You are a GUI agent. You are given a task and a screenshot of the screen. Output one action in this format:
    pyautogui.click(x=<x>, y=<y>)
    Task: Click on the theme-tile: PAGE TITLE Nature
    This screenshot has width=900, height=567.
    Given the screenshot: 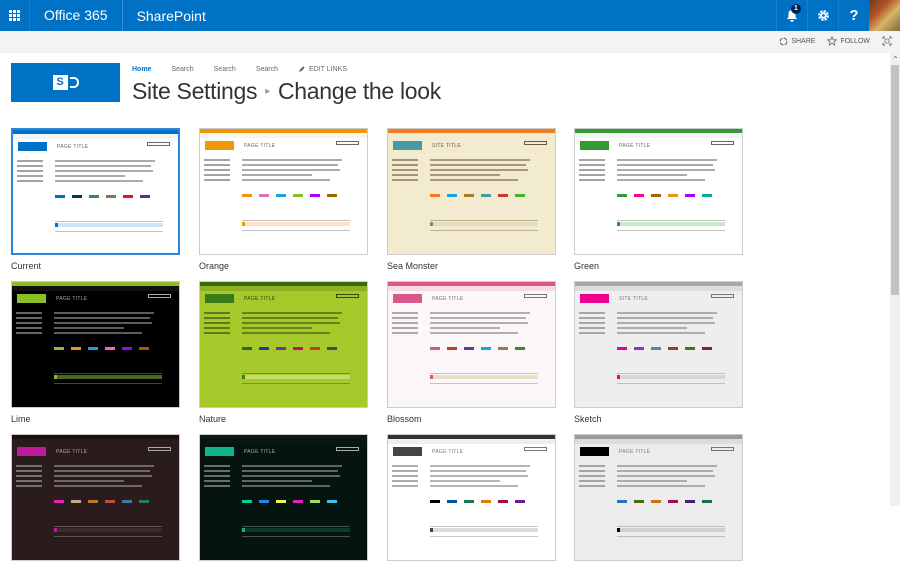 What is the action you would take?
    pyautogui.click(x=283, y=352)
    